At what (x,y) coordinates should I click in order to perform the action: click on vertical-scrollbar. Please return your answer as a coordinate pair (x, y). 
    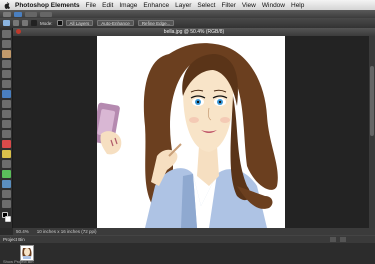
    Looking at the image, I should click on (372, 132).